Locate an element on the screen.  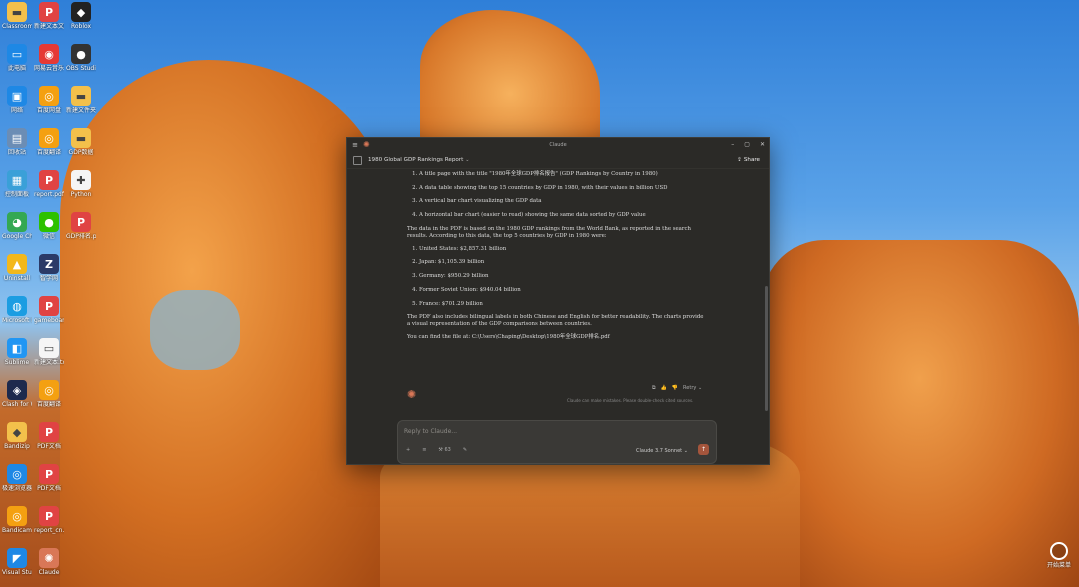
desktop-icon: ◤Visual Studio Code is located at coordinates (17, 562).